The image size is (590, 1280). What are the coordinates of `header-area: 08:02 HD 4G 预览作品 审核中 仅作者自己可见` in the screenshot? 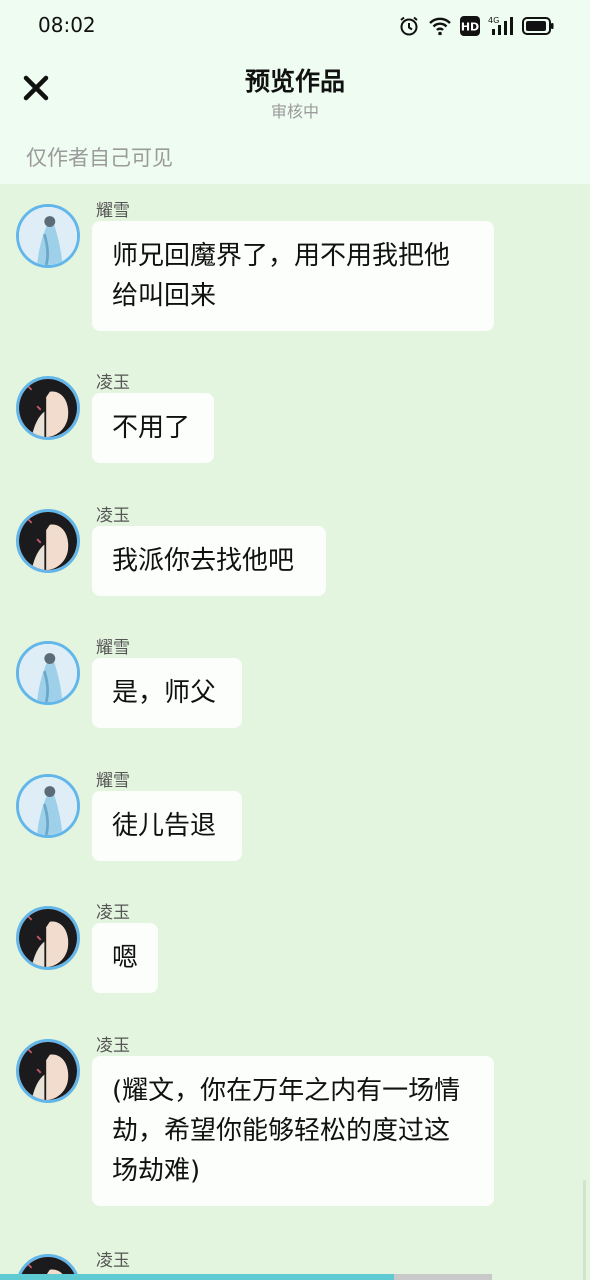 It's located at (295, 92).